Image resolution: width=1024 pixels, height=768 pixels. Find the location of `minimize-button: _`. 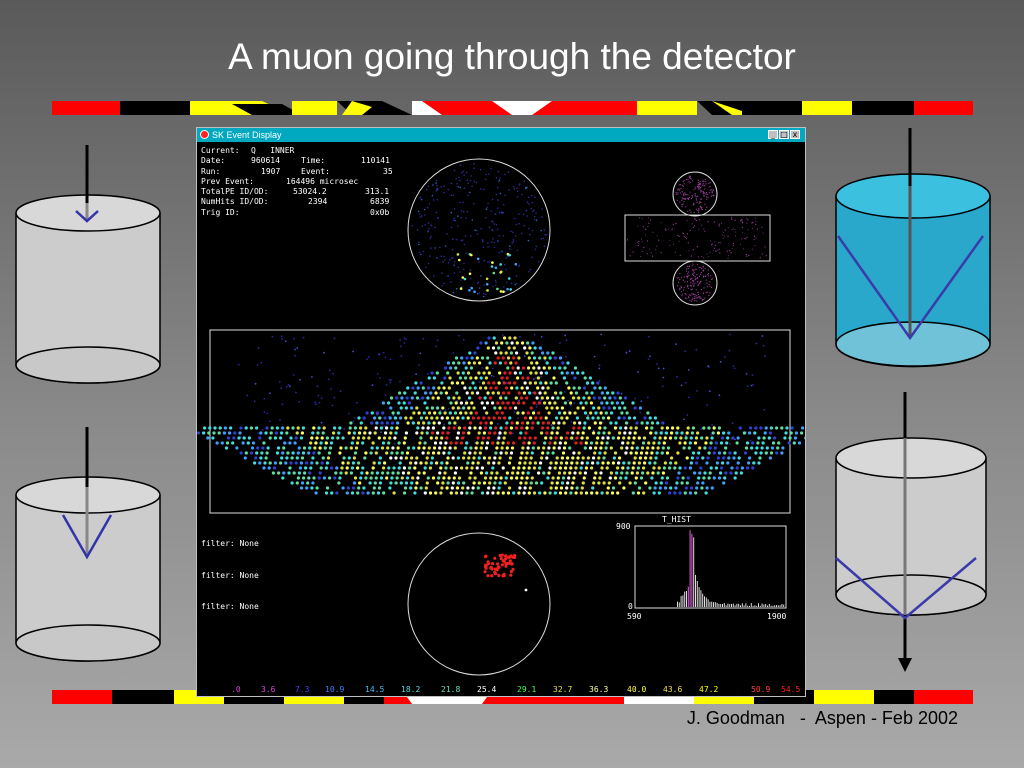

minimize-button: _ is located at coordinates (773, 134).